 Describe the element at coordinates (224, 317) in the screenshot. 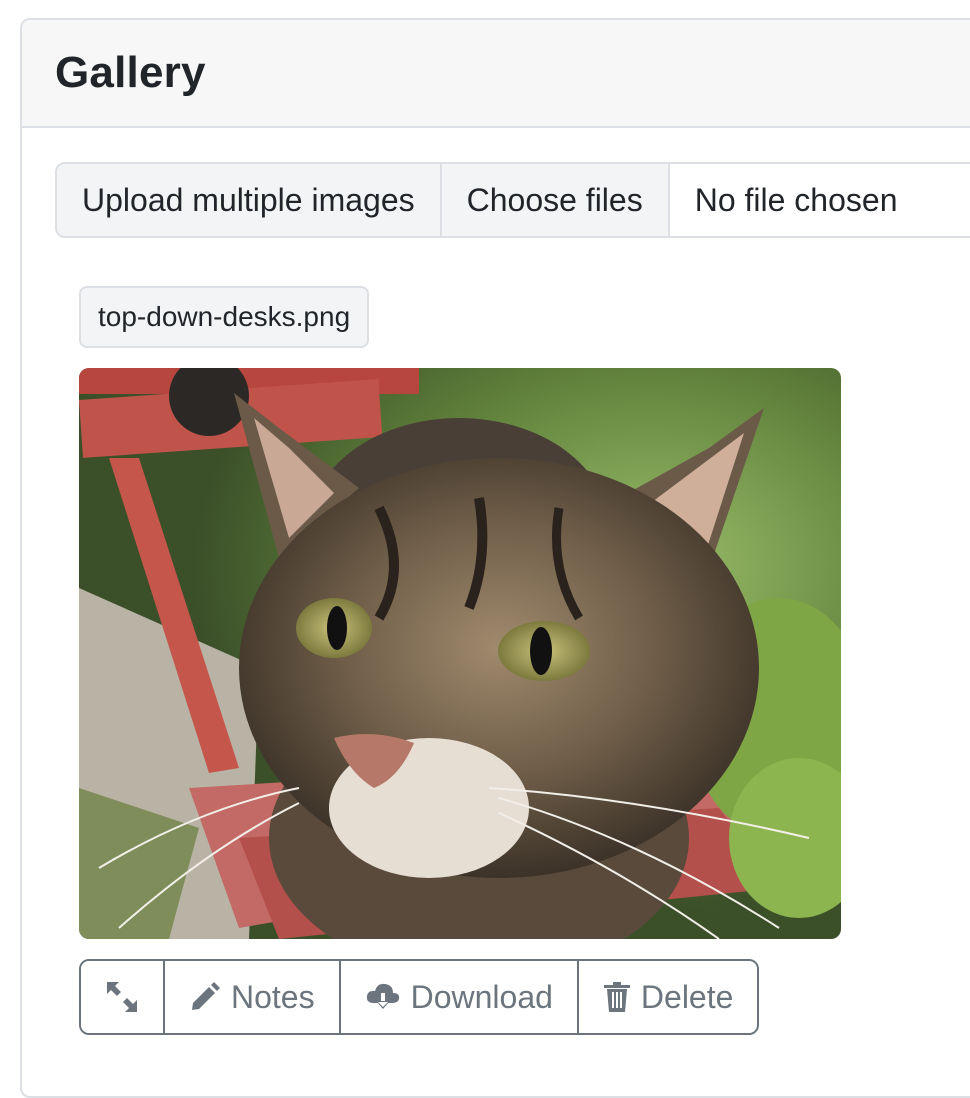

I see `image-filename: top-down-desks.png` at that location.